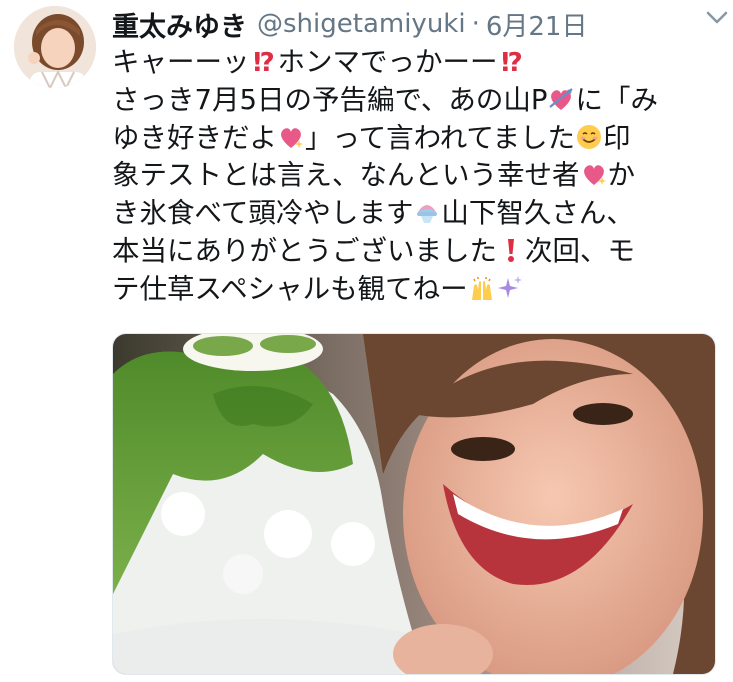 The width and height of the screenshot is (733, 682). Describe the element at coordinates (427, 212) in the screenshot. I see `shaved-ice-icon` at that location.